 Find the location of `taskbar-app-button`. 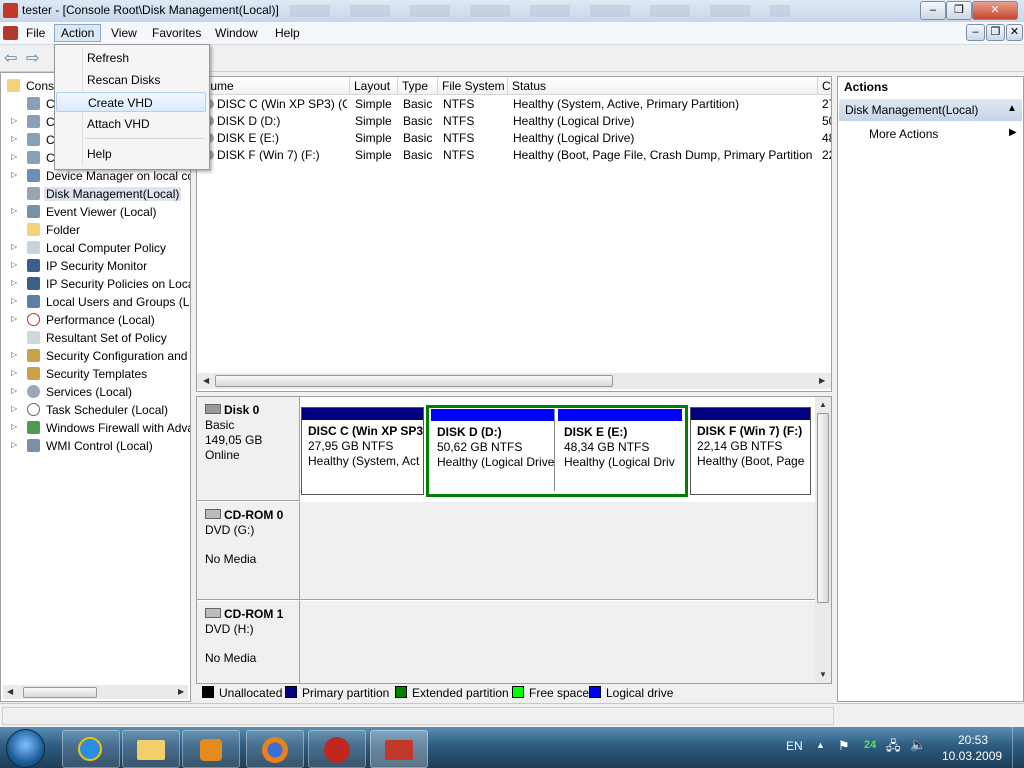

taskbar-app-button is located at coordinates (337, 749).